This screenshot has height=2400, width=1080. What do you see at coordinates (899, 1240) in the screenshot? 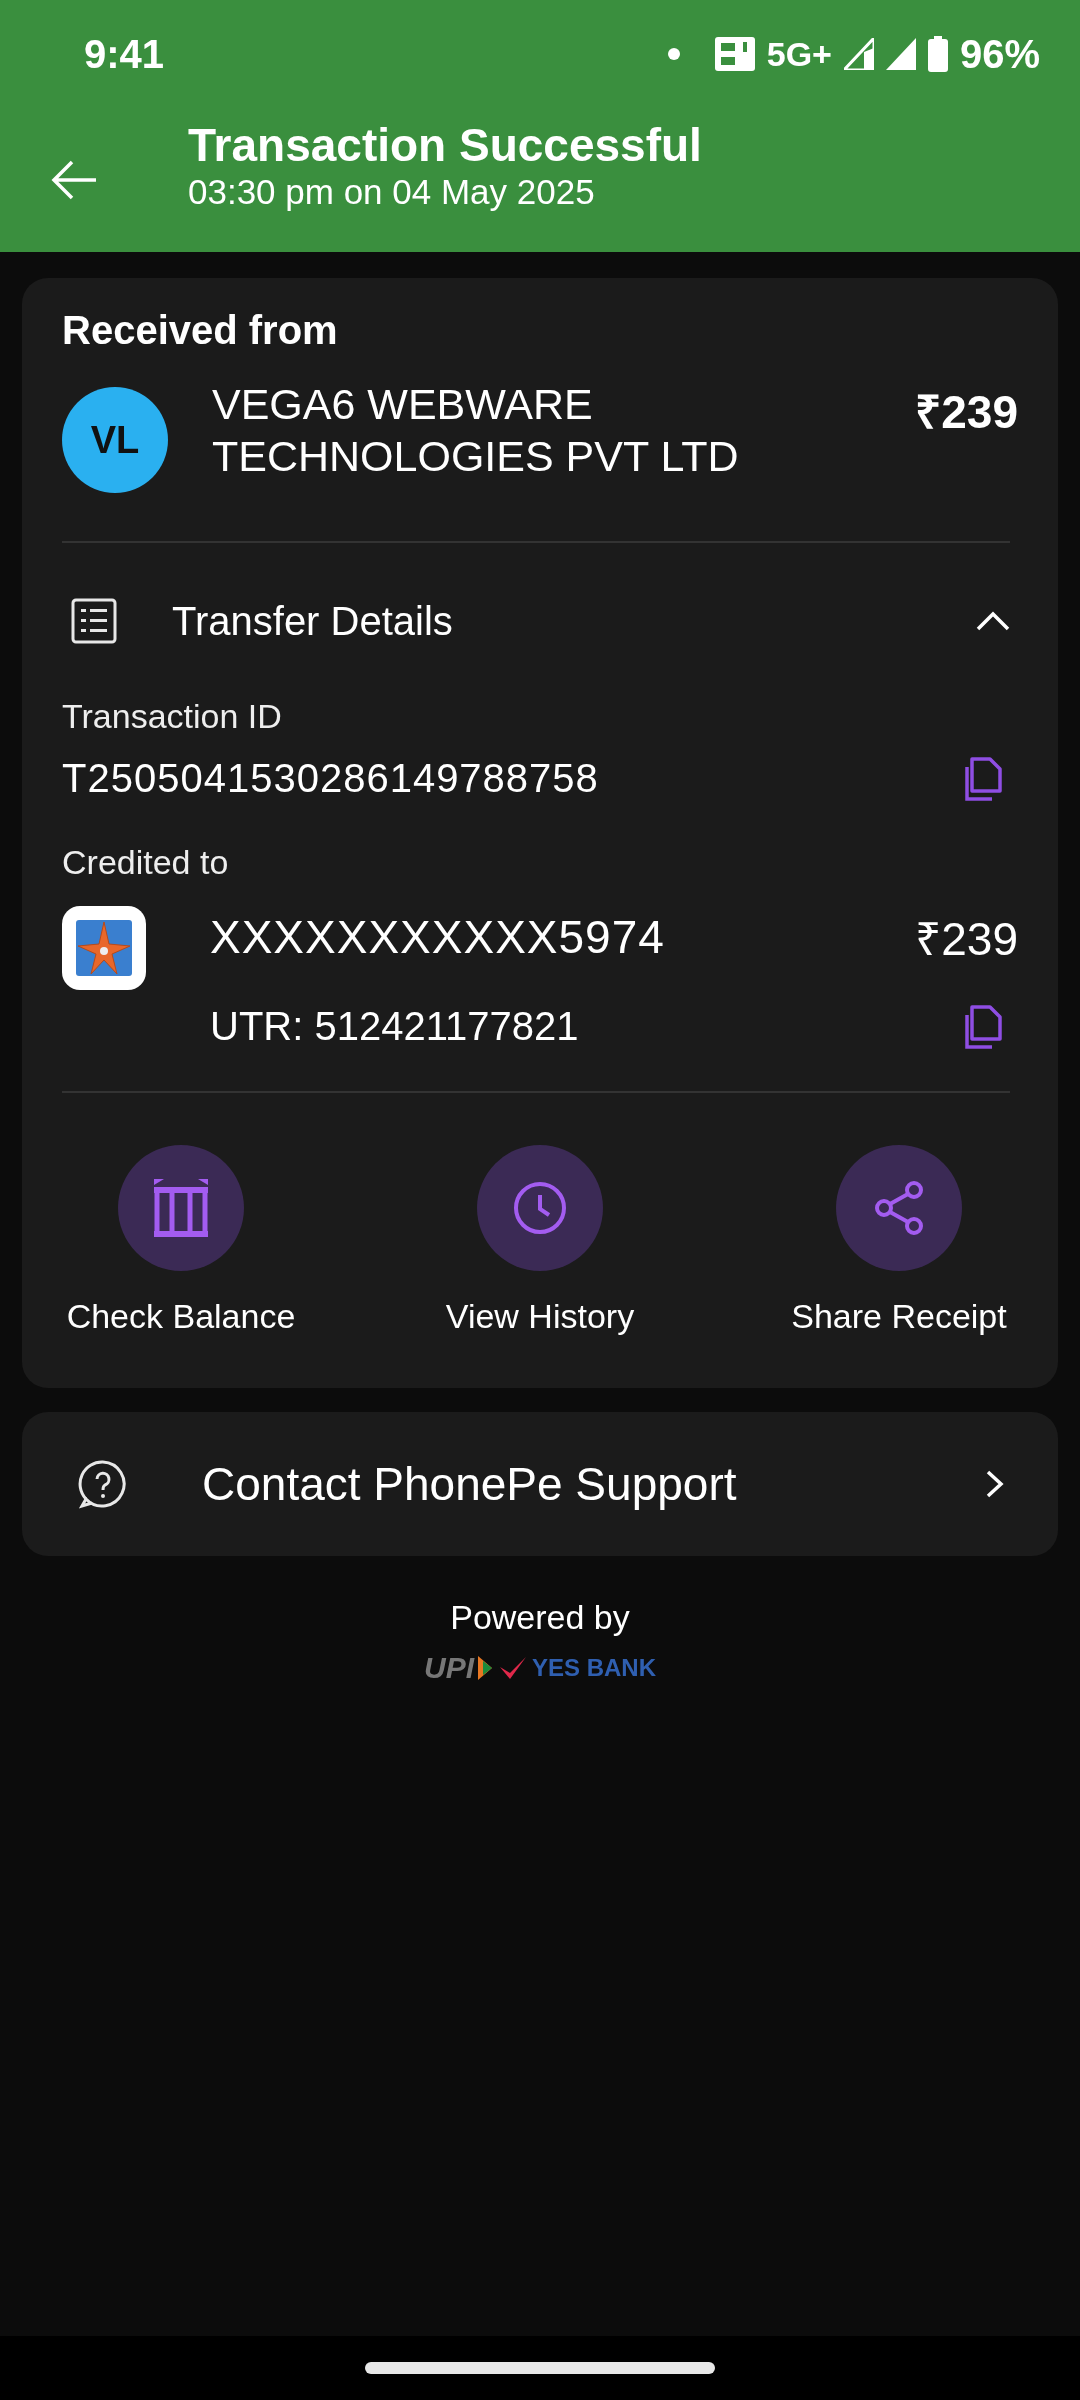
I see `action-button: Share Receipt` at bounding box center [899, 1240].